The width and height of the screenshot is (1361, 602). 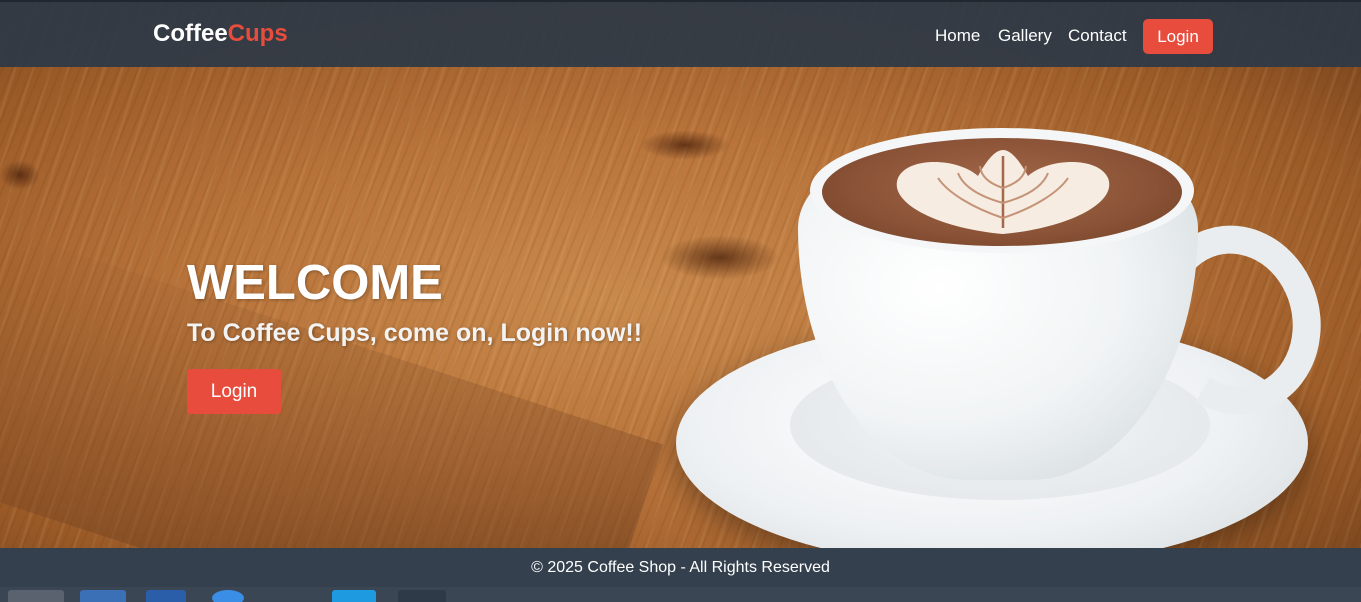 I want to click on brand-name: Coffee, so click(x=190, y=33).